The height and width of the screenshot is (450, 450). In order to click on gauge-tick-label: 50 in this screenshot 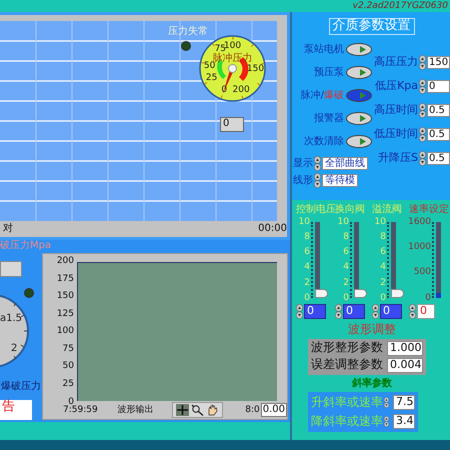, I will do `click(210, 66)`.